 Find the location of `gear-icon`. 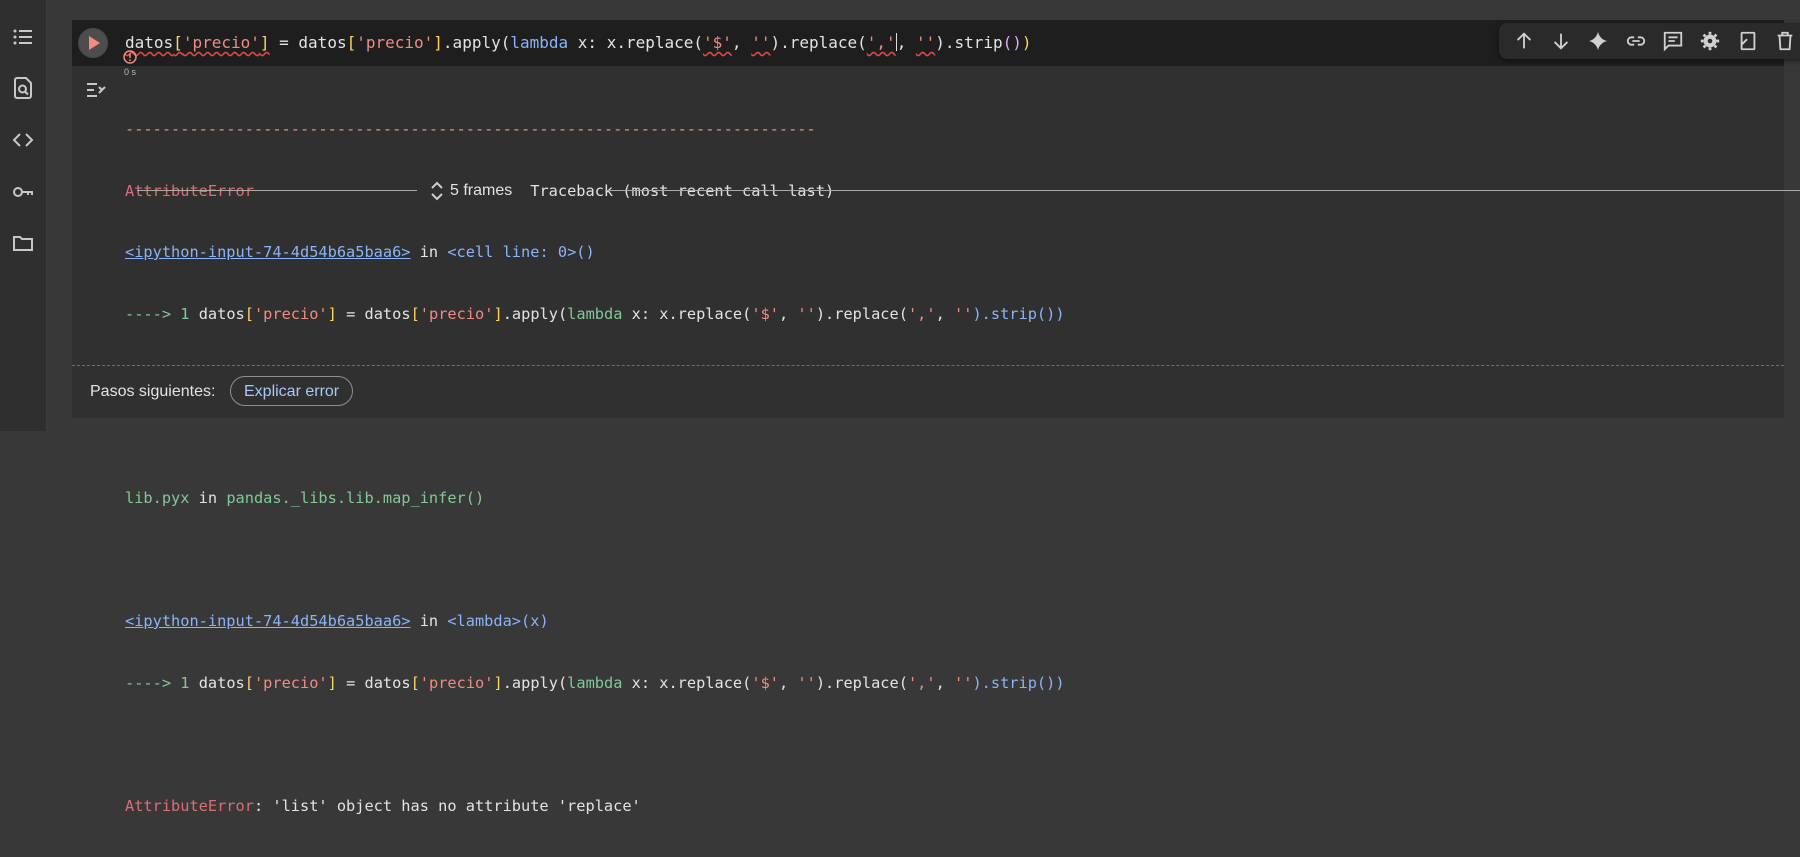

gear-icon is located at coordinates (1710, 41).